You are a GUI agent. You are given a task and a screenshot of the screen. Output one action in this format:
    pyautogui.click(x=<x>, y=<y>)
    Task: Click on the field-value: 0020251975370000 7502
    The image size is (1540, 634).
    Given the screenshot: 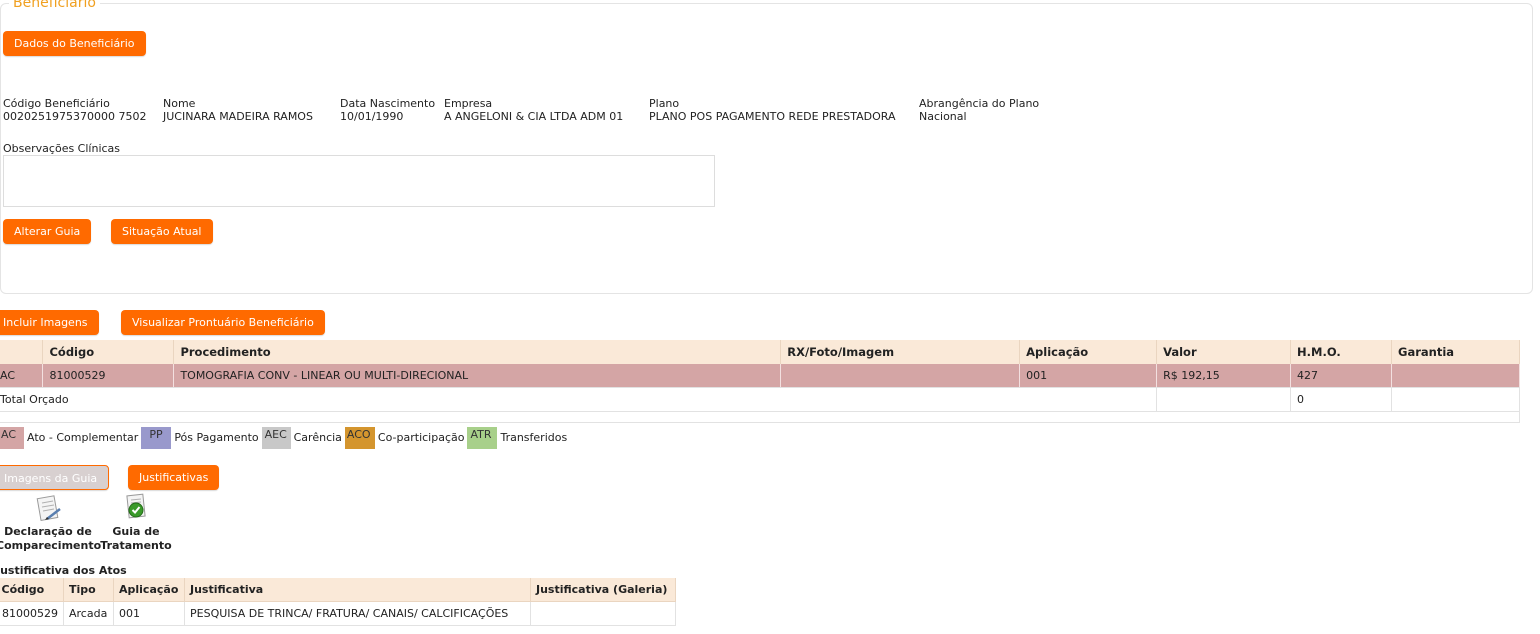 What is the action you would take?
    pyautogui.click(x=75, y=116)
    